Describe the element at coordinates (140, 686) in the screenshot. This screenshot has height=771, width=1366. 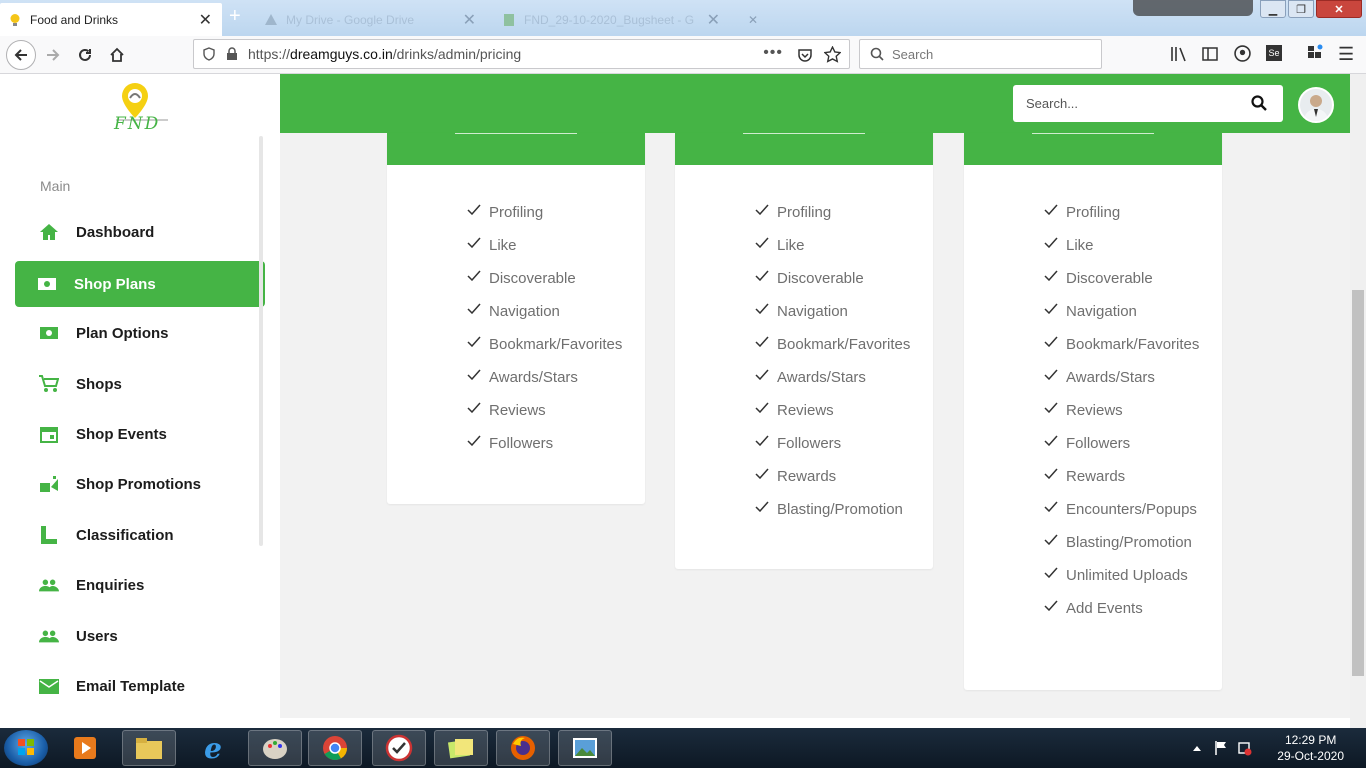
I see `sidebar-item-email-template: Email Template` at that location.